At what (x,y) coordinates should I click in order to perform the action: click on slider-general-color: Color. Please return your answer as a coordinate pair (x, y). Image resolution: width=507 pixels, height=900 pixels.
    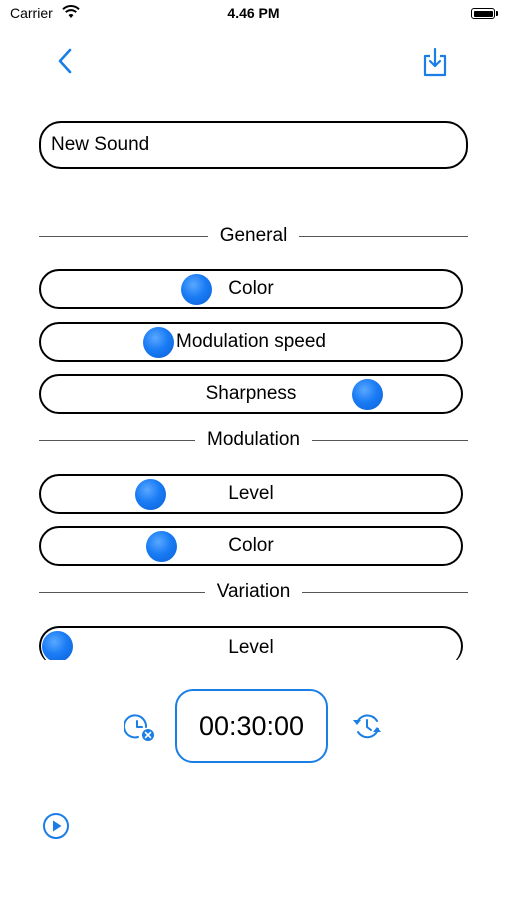
    Looking at the image, I should click on (251, 289).